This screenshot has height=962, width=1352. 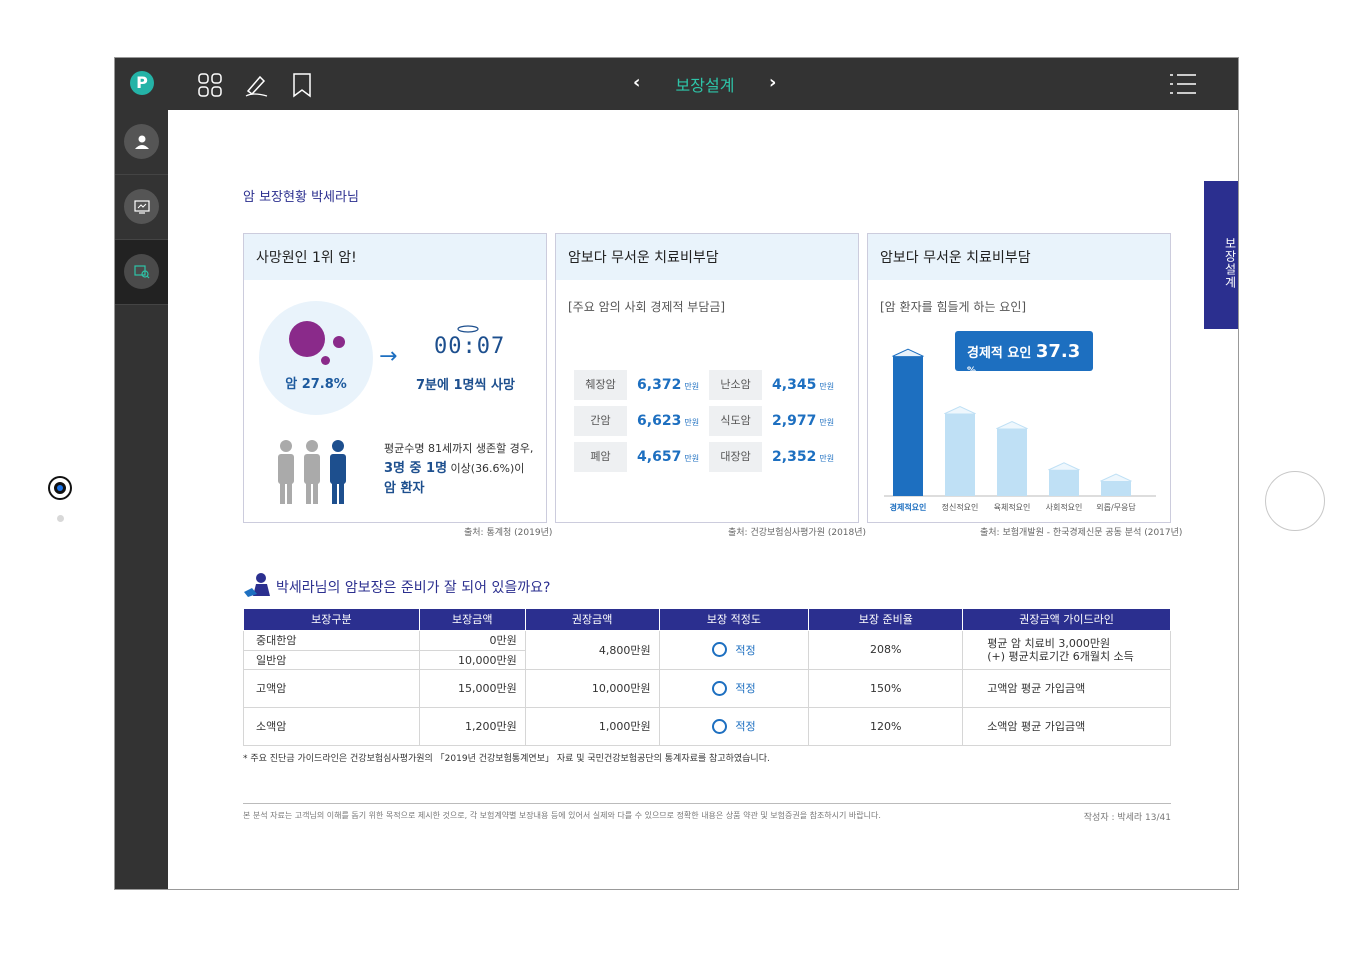 I want to click on ratio-cell: 150%, so click(x=886, y=688).